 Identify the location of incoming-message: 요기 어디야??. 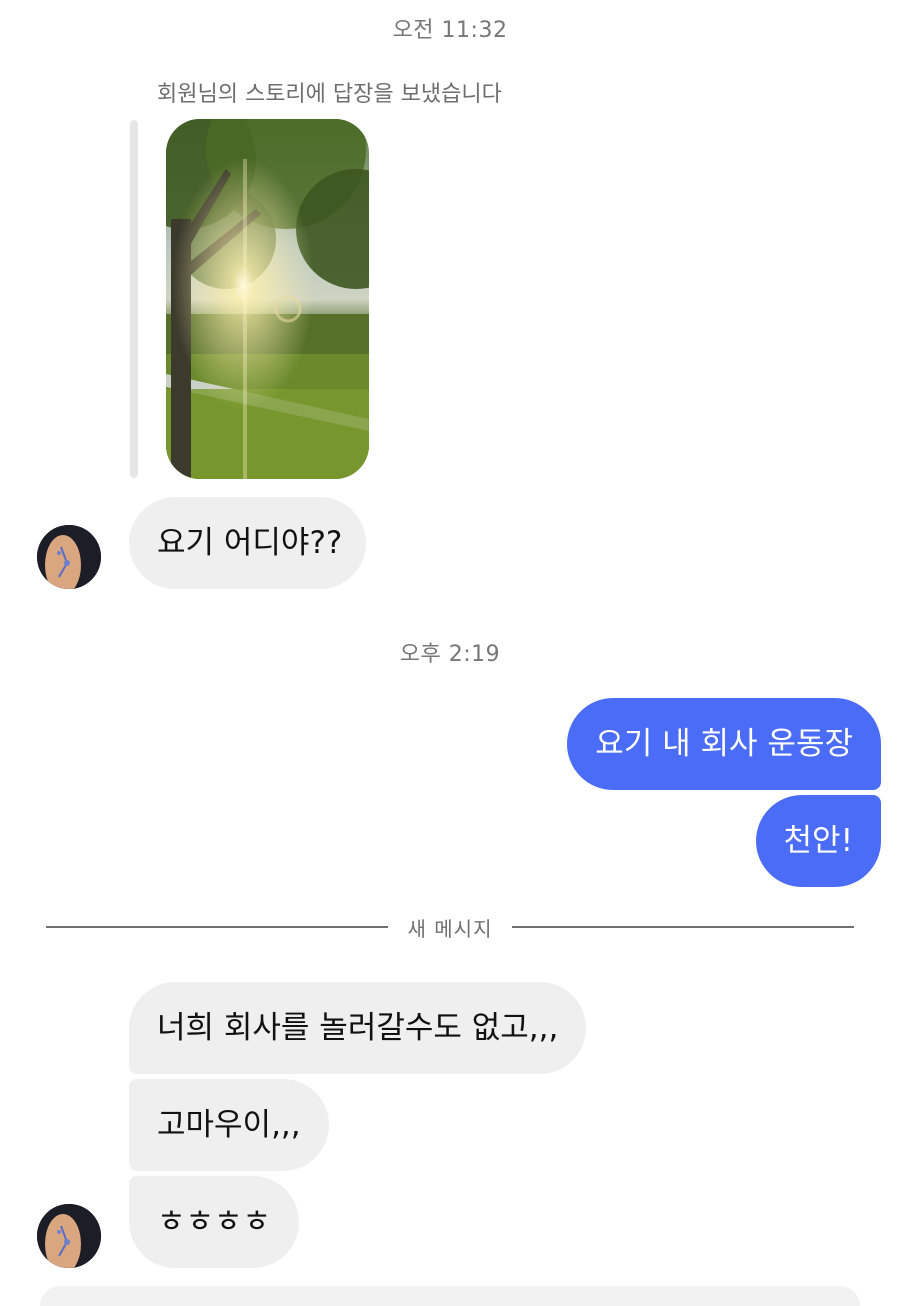
(247, 543).